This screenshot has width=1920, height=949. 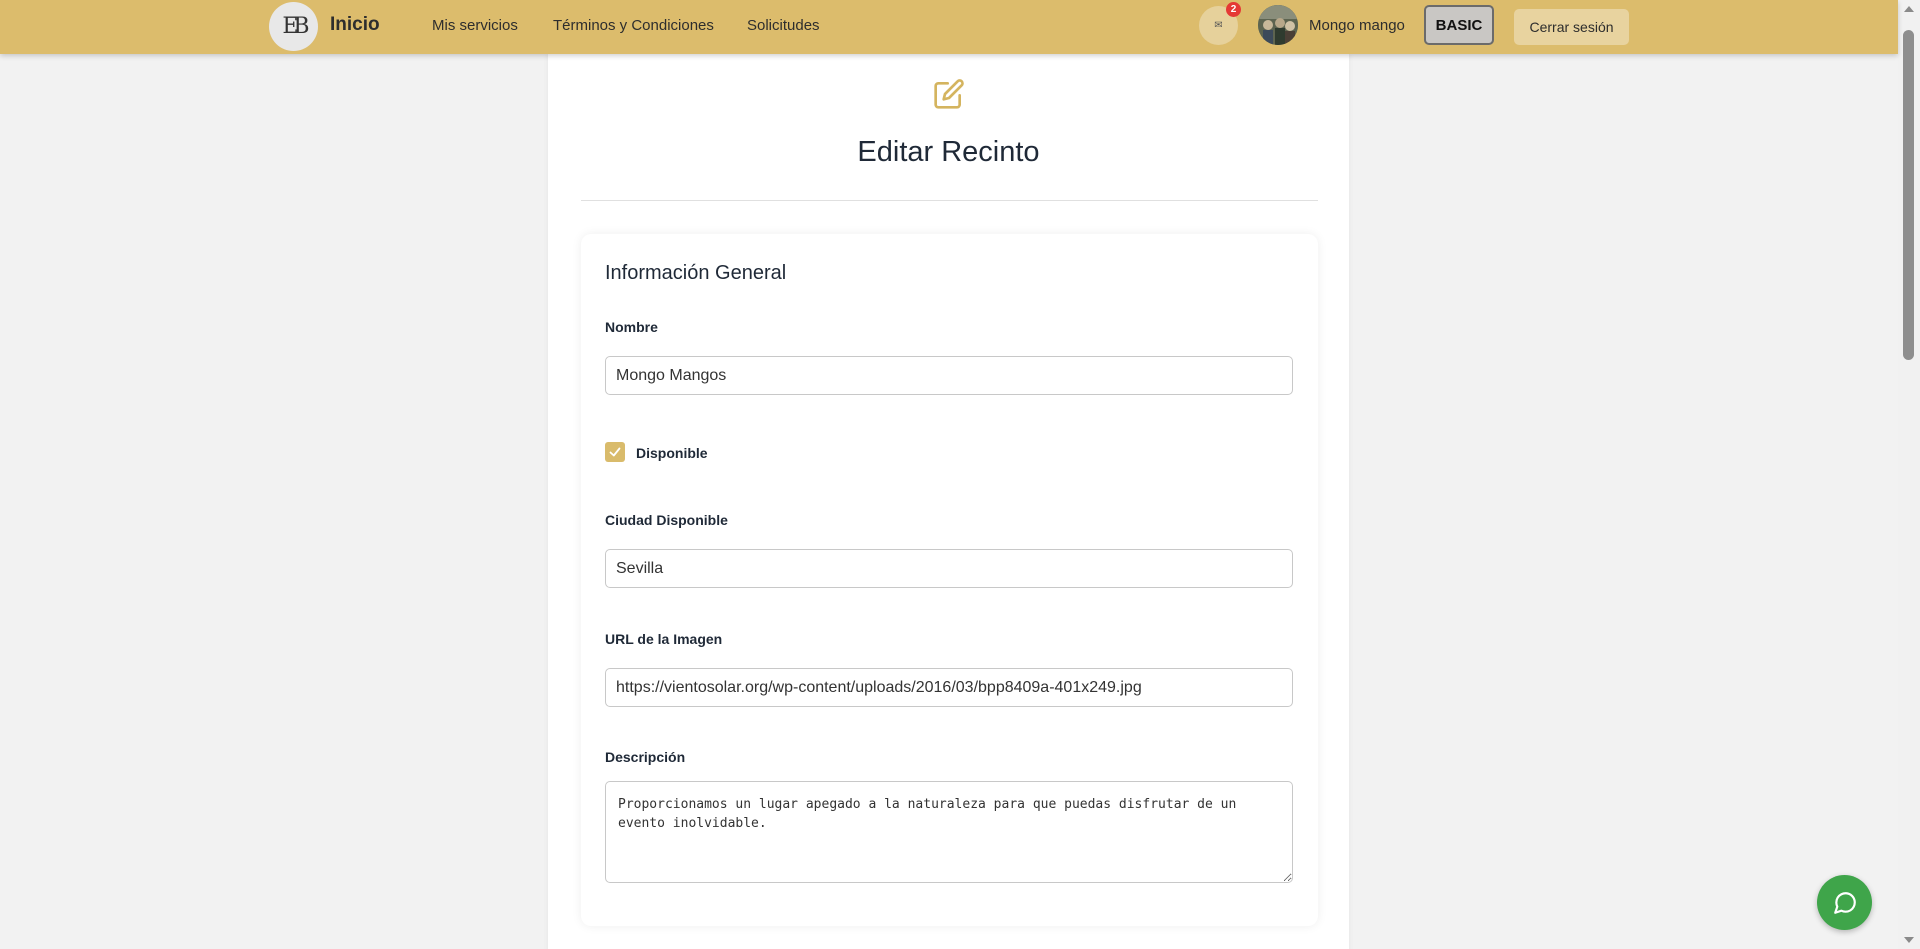 I want to click on nav-link-terminos: Términos y Condiciones, so click(x=633, y=25).